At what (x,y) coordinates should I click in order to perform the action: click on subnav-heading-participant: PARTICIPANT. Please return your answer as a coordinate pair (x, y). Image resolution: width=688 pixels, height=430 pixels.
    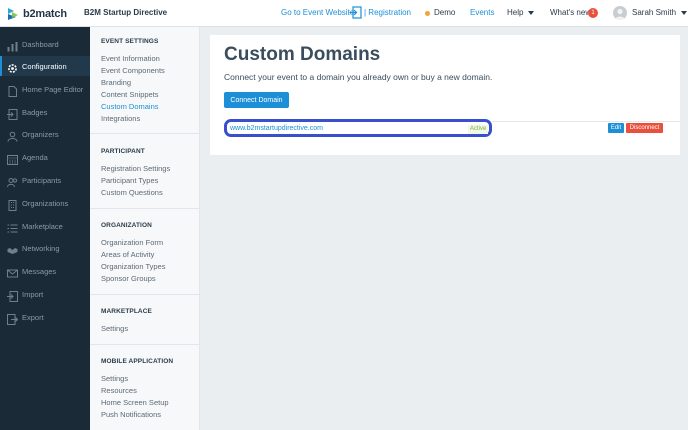
    Looking at the image, I should click on (123, 151).